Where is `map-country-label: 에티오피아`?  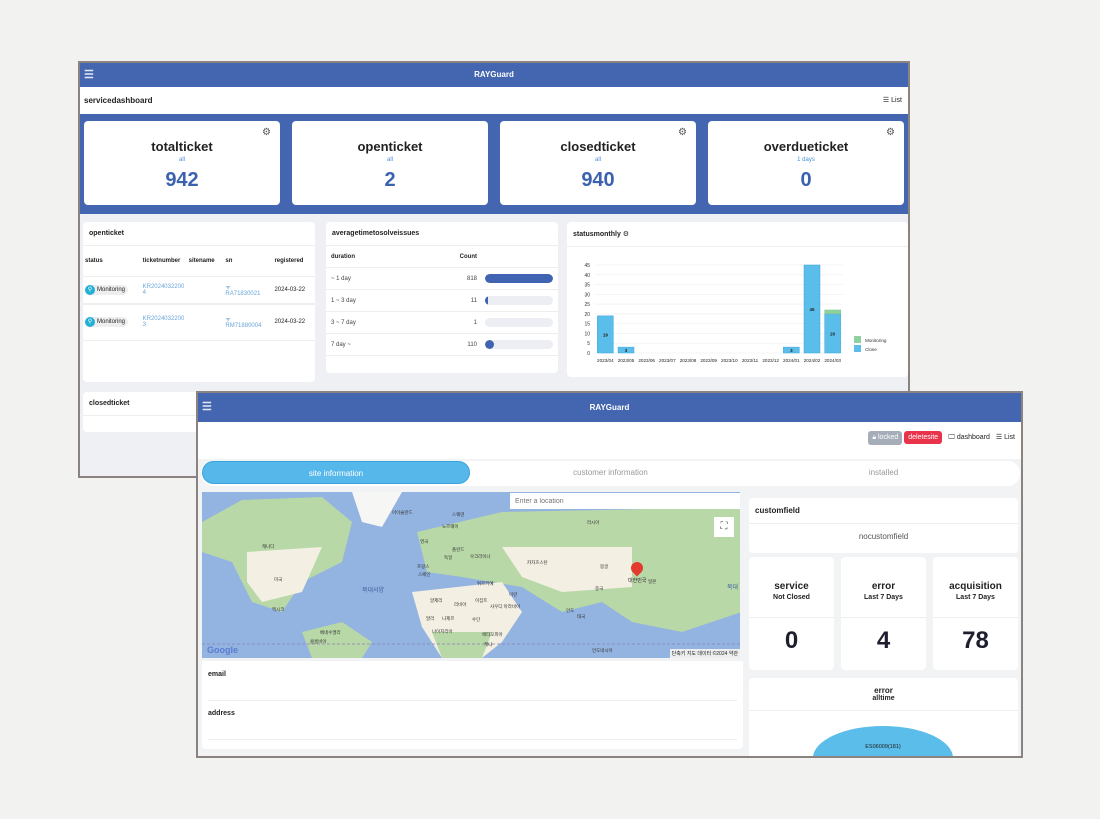
map-country-label: 에티오피아 is located at coordinates (492, 634).